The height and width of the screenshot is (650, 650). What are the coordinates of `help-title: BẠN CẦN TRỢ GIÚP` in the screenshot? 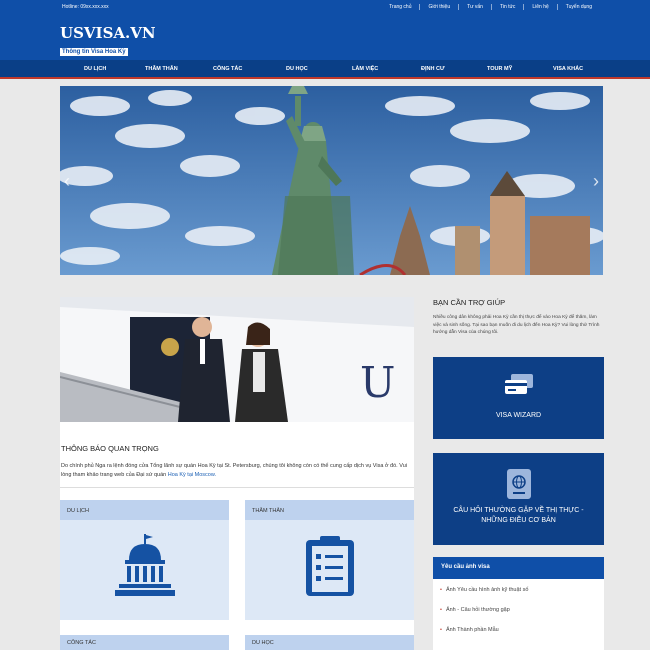 It's located at (469, 302).